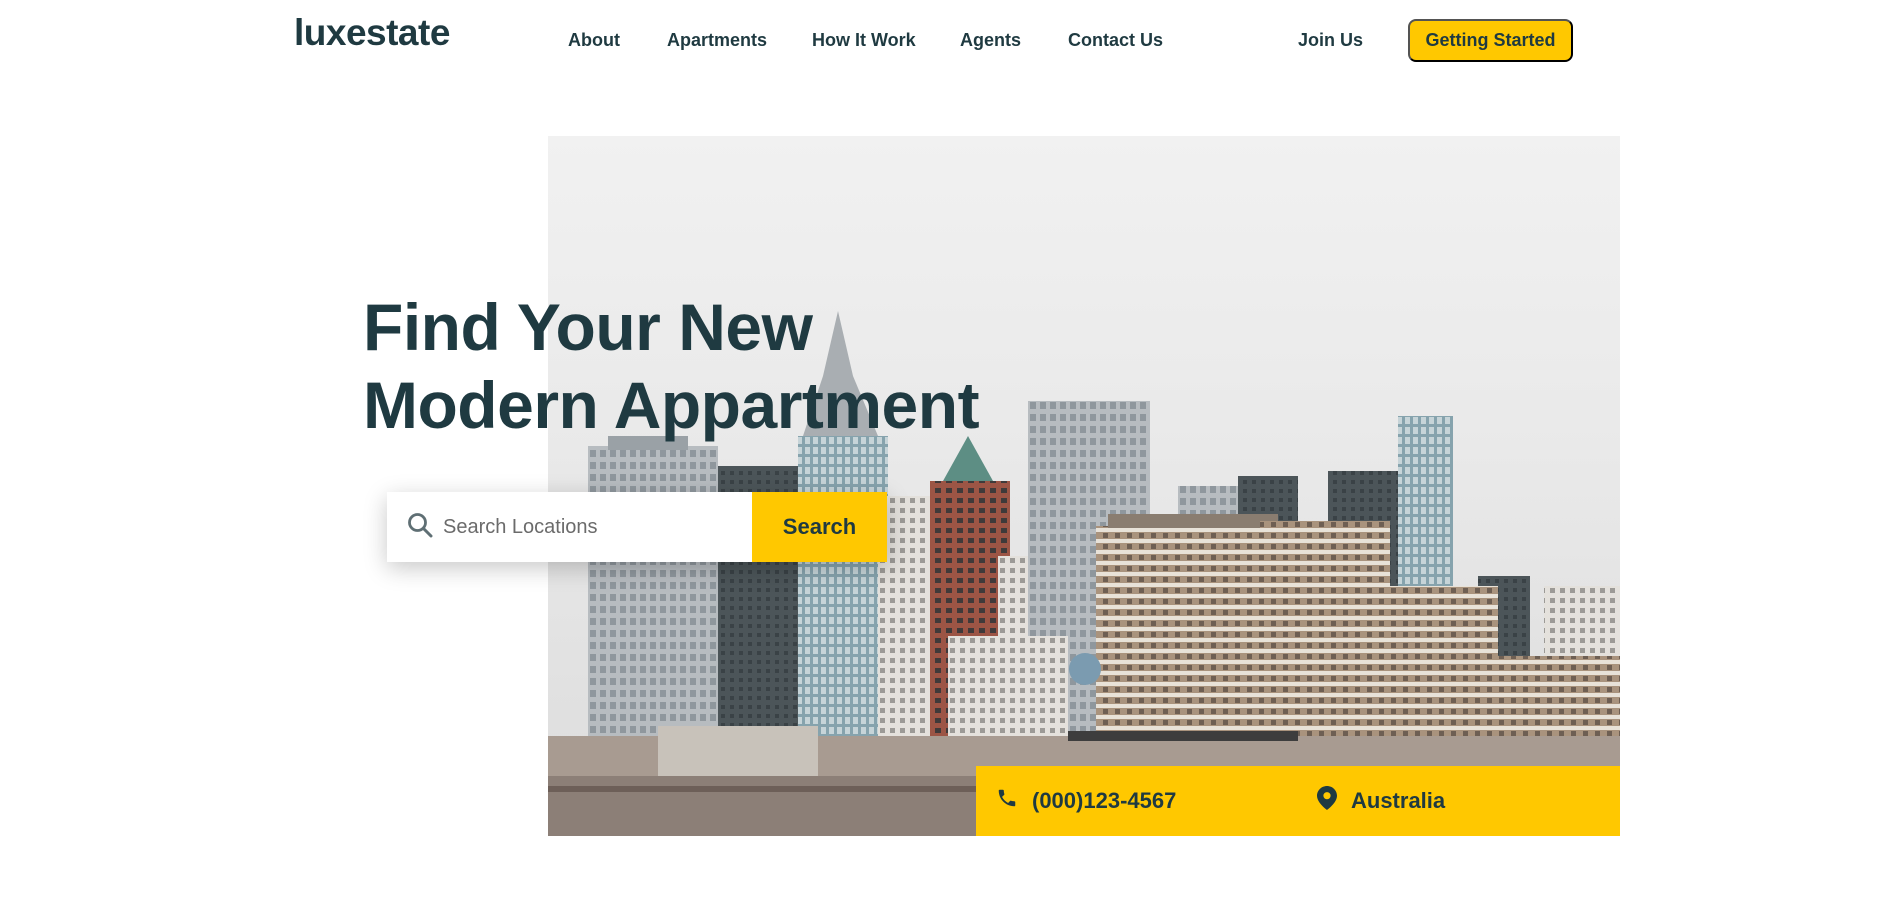  What do you see at coordinates (1334, 801) in the screenshot?
I see `map-pin-icon` at bounding box center [1334, 801].